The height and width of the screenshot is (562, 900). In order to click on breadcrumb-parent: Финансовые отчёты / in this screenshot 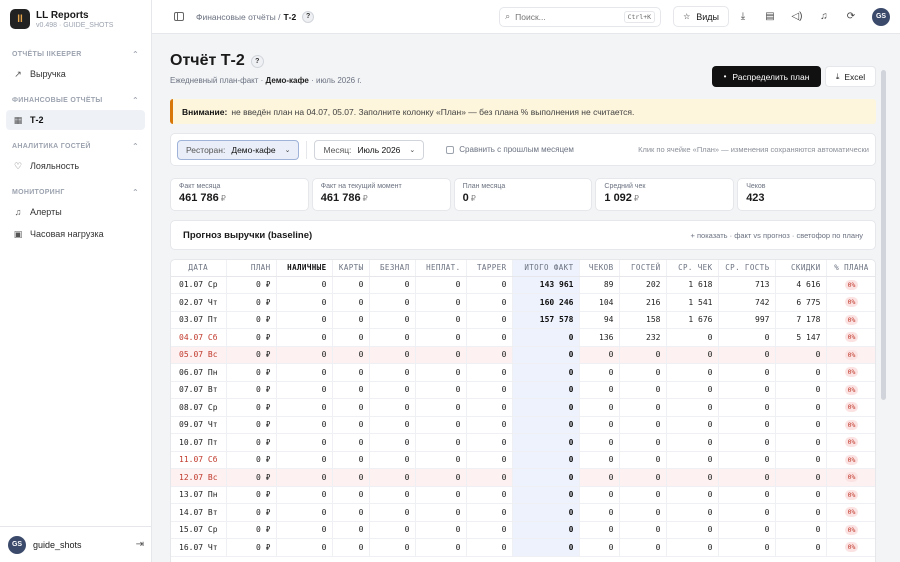, I will do `click(238, 17)`.